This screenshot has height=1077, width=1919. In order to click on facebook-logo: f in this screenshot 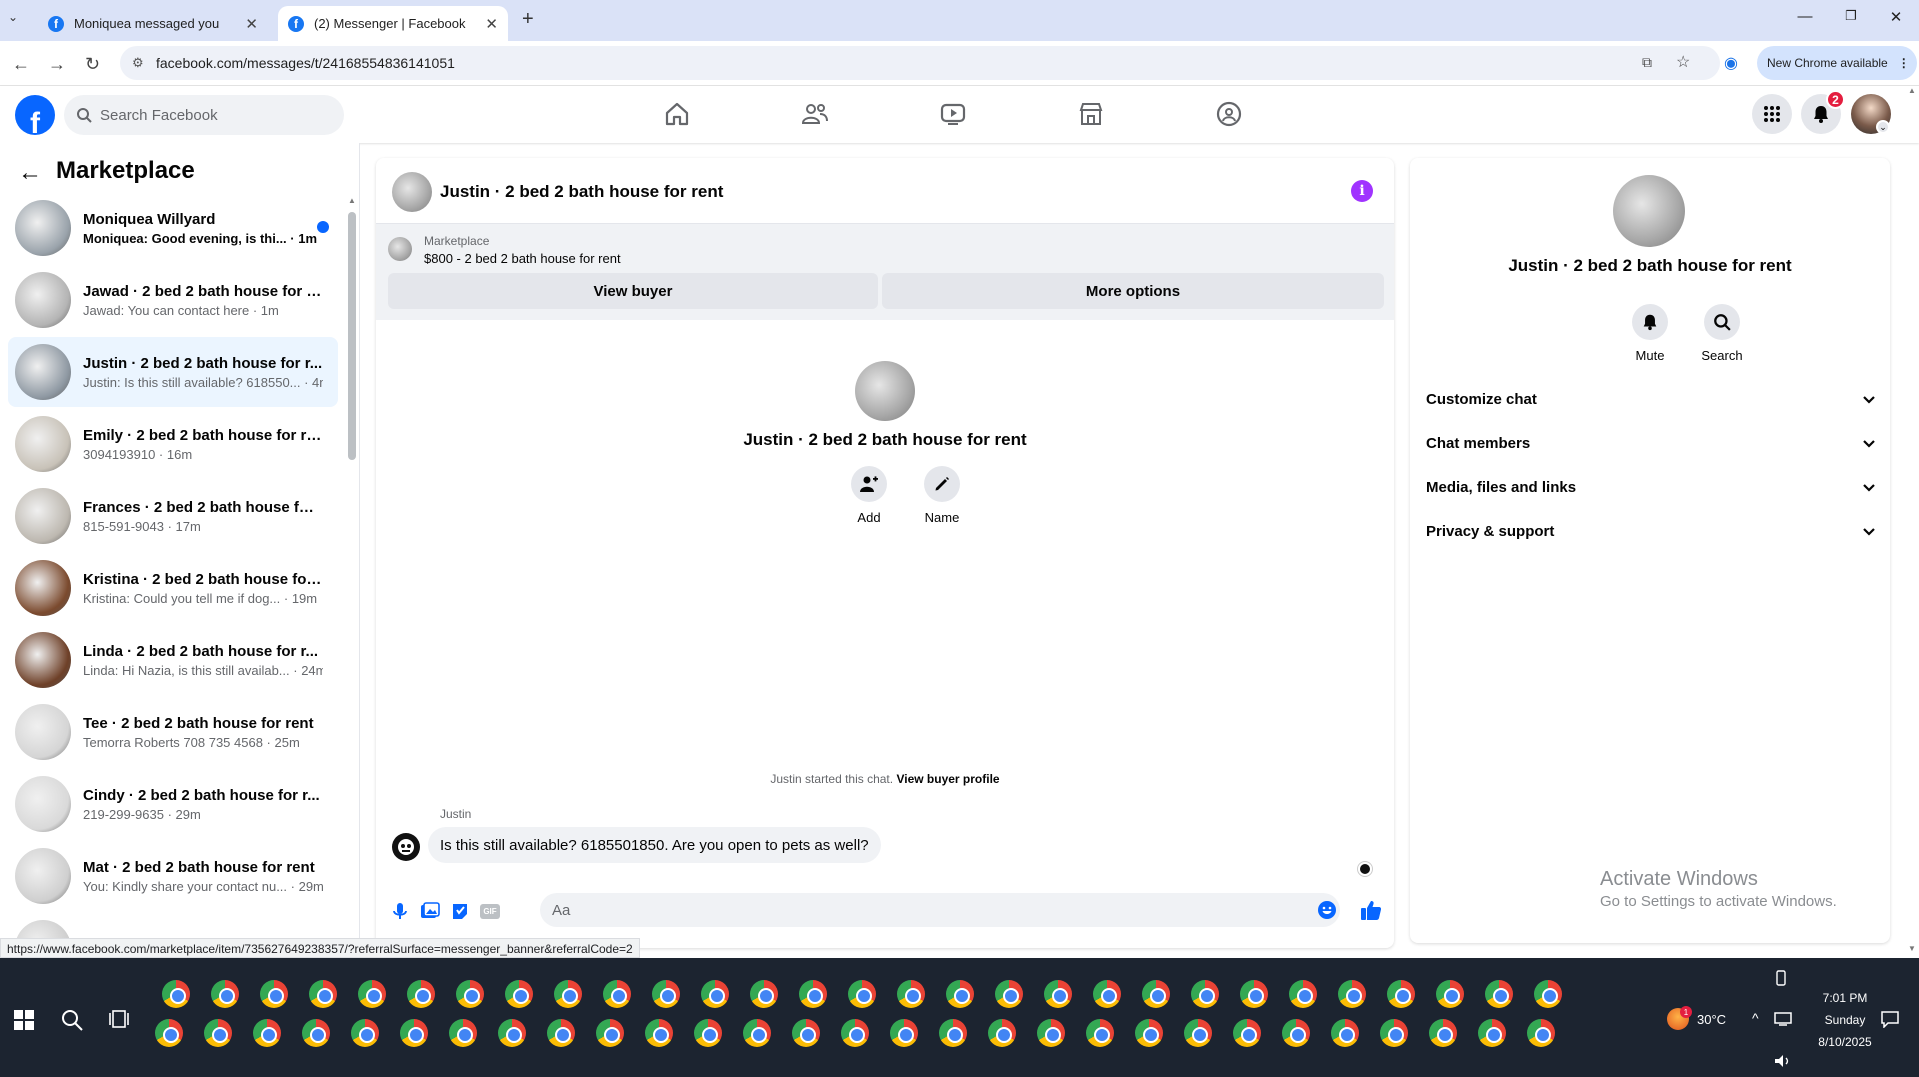, I will do `click(35, 115)`.